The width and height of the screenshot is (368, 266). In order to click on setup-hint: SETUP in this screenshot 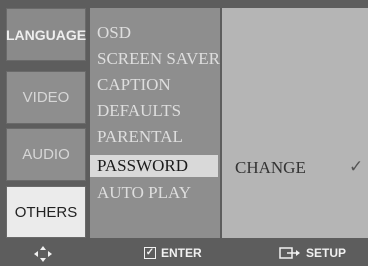, I will do `click(312, 253)`.